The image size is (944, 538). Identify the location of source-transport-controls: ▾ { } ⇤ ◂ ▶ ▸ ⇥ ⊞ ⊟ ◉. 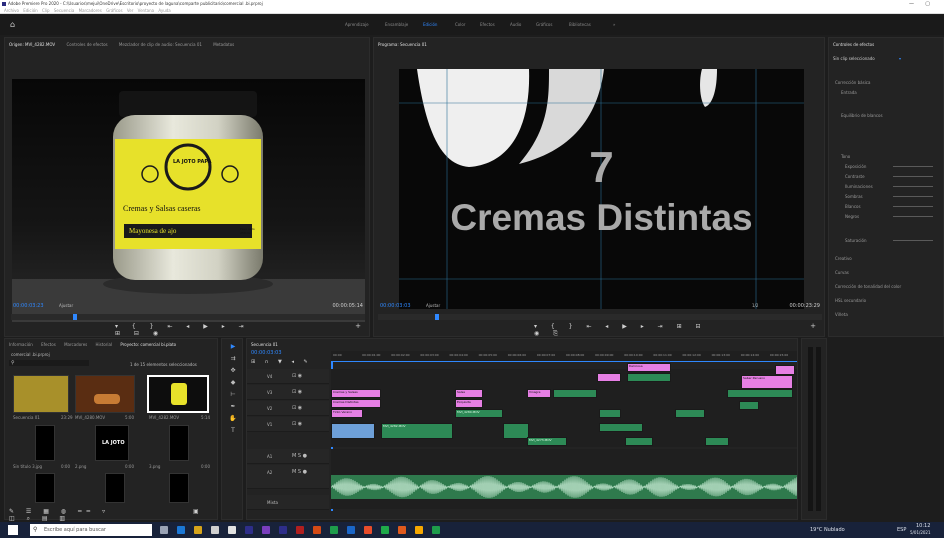
(190, 330).